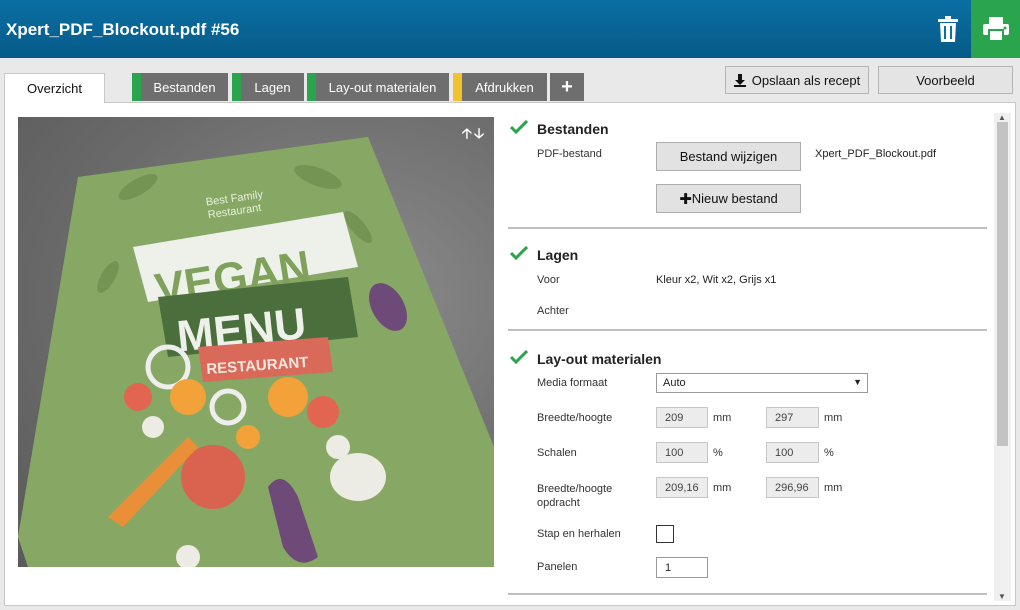 The width and height of the screenshot is (1020, 610). Describe the element at coordinates (682, 567) in the screenshot. I see `panels-field: 1` at that location.